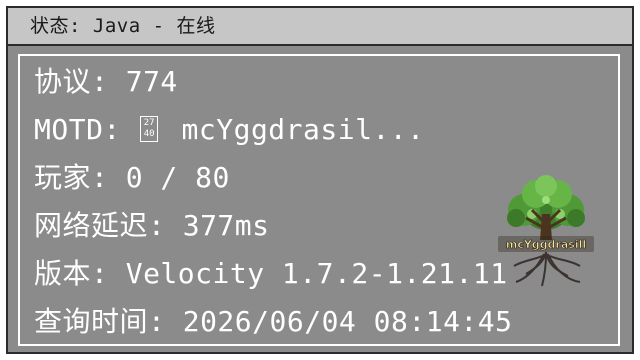  What do you see at coordinates (273, 321) in the screenshot?
I see `query-time-row: 查询时间: 2026/06/04 08:14:45` at bounding box center [273, 321].